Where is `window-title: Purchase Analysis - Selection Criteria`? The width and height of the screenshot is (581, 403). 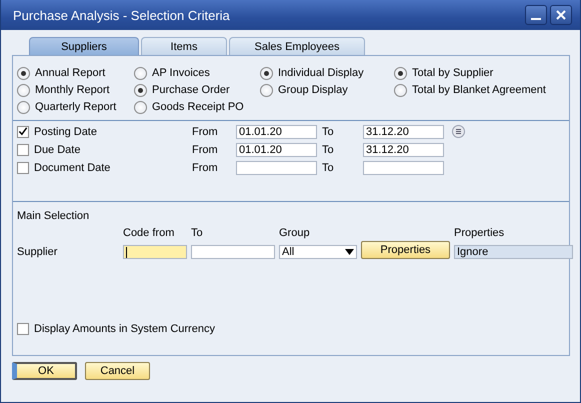 window-title: Purchase Analysis - Selection Criteria is located at coordinates (122, 15).